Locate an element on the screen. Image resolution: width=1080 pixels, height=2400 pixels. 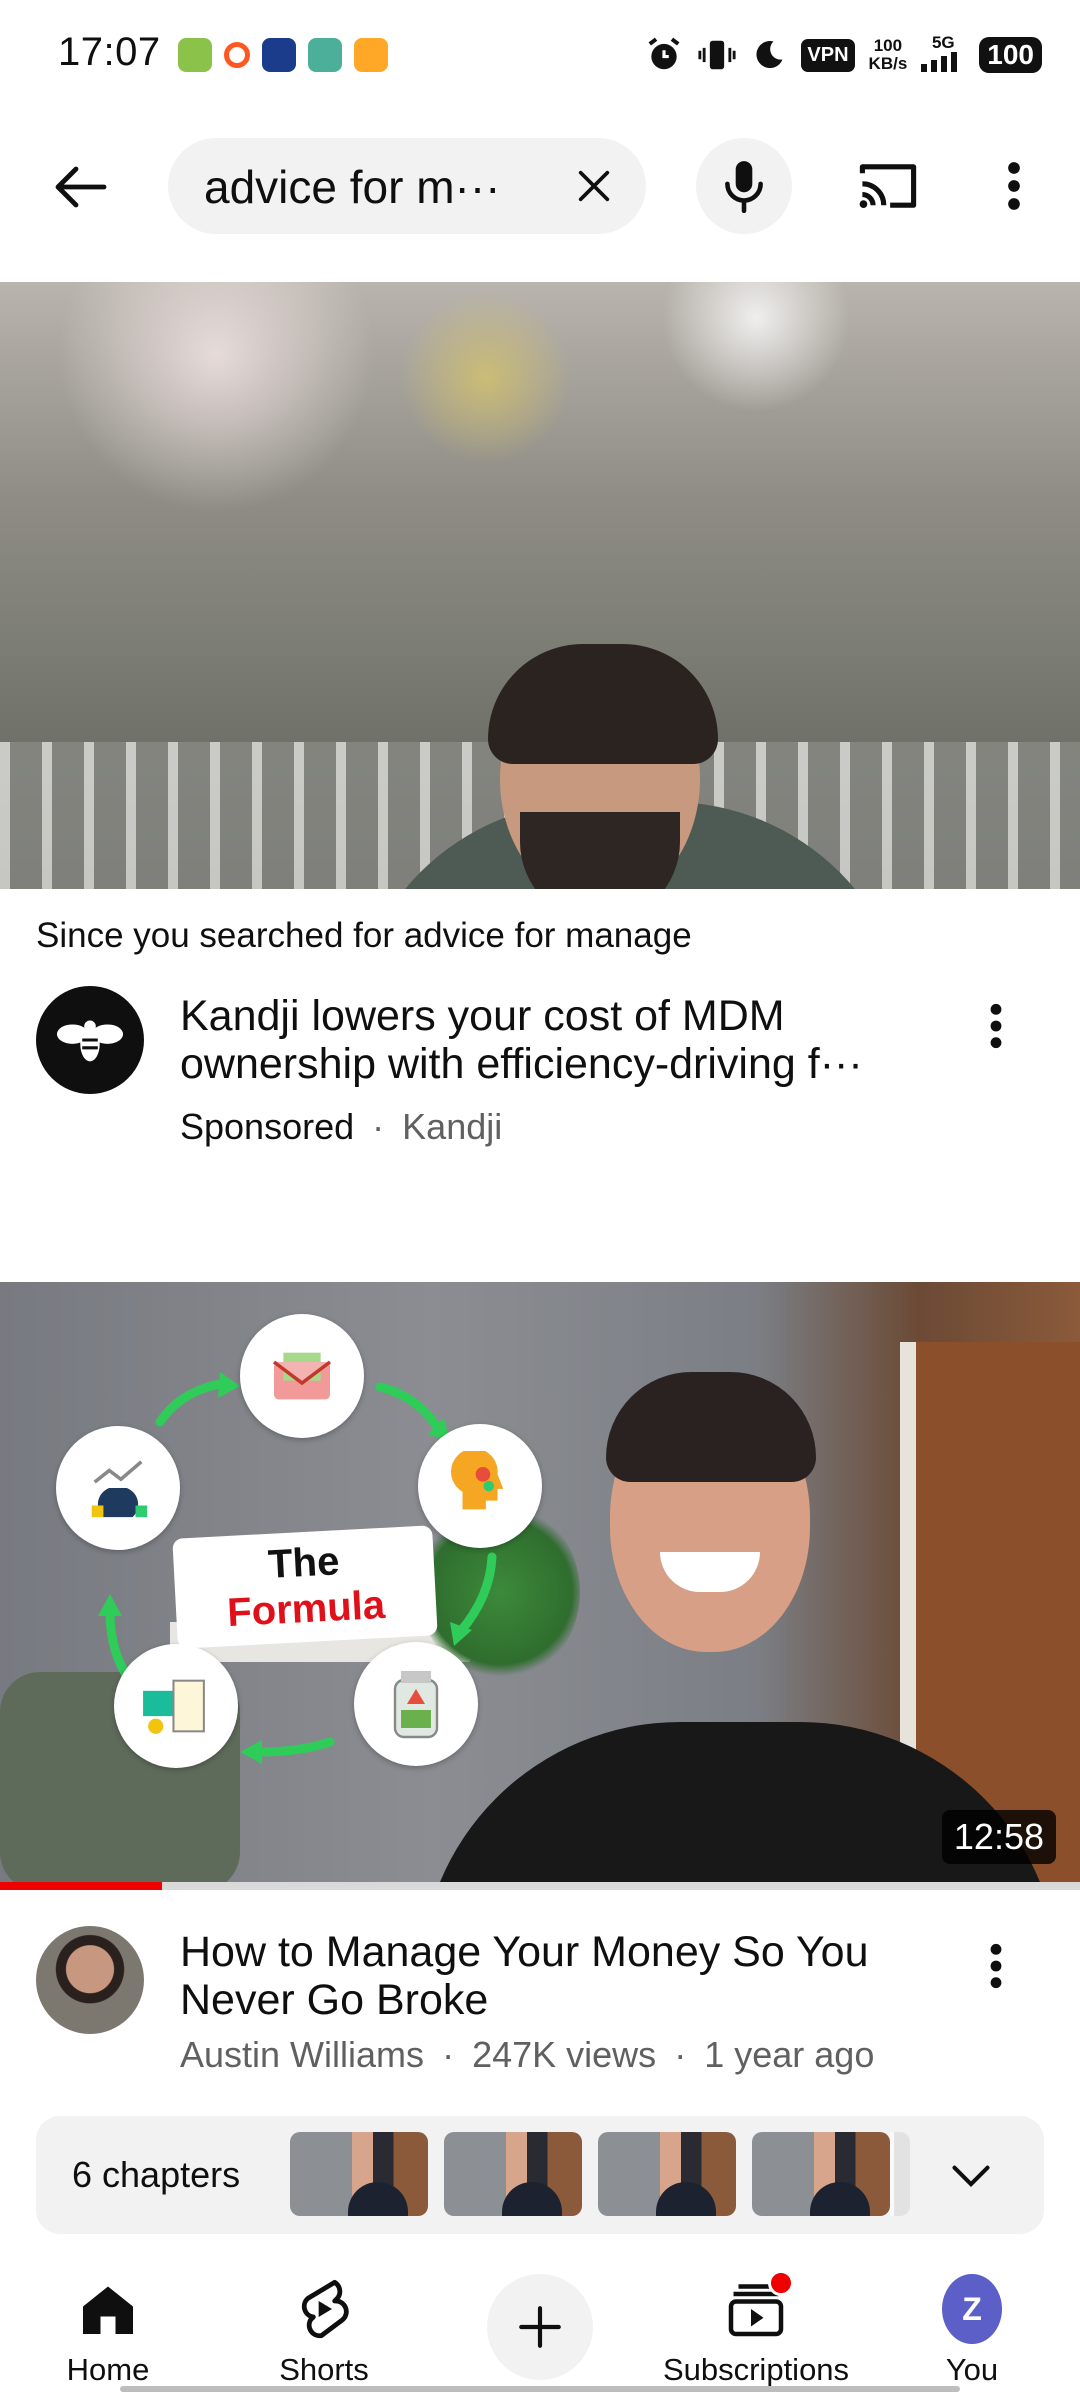
advertiser-avatar is located at coordinates (90, 1040).